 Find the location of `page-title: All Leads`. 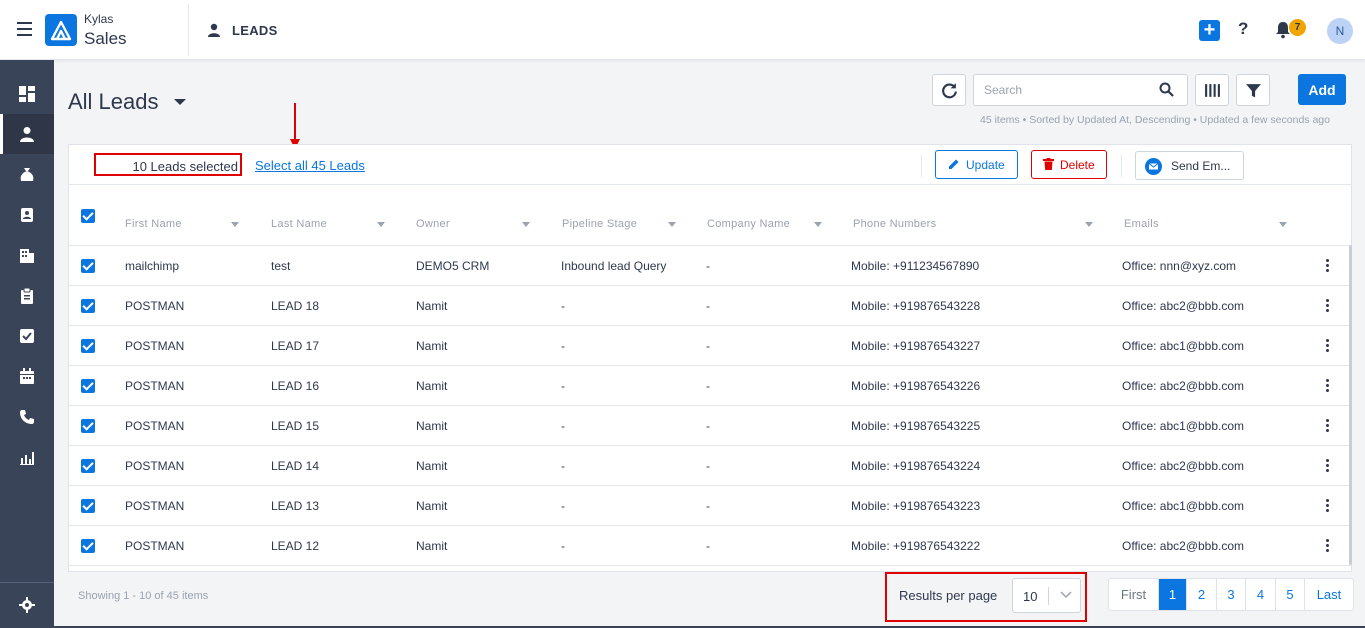

page-title: All Leads is located at coordinates (113, 102).